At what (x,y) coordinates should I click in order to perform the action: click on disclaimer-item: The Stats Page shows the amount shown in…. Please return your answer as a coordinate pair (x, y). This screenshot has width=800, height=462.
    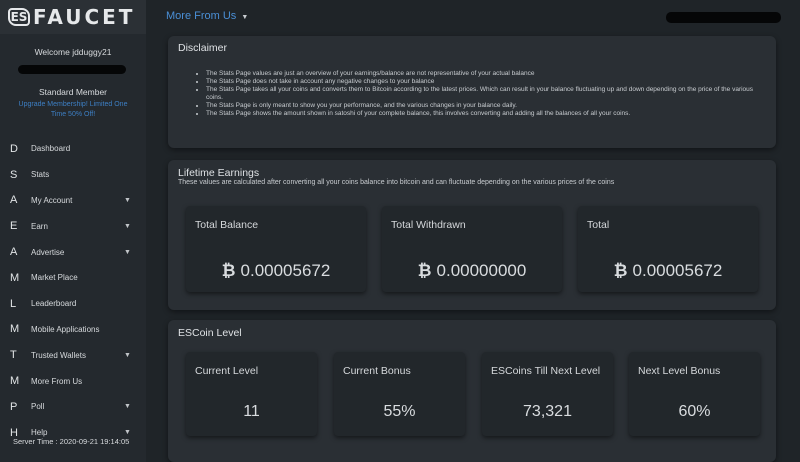
    Looking at the image, I should click on (487, 114).